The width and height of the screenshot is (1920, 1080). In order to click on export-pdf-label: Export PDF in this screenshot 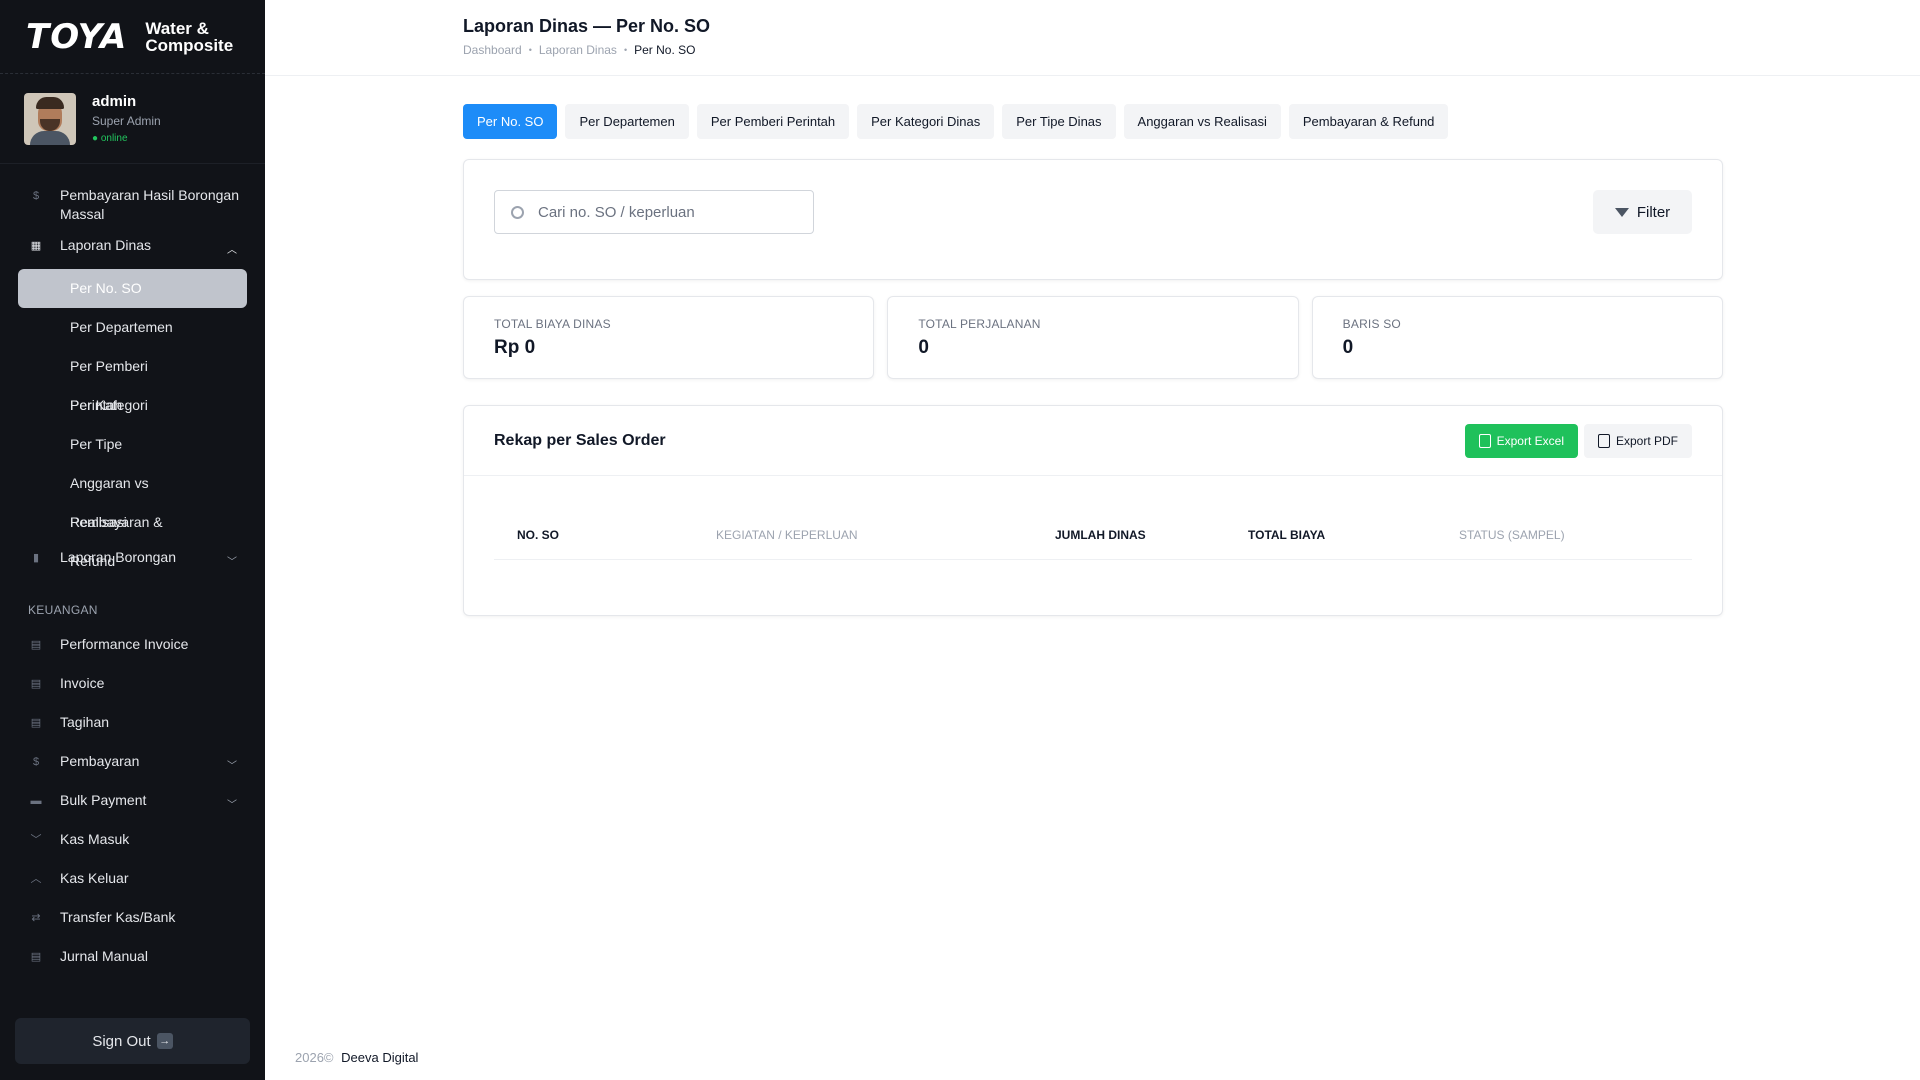, I will do `click(1646, 440)`.